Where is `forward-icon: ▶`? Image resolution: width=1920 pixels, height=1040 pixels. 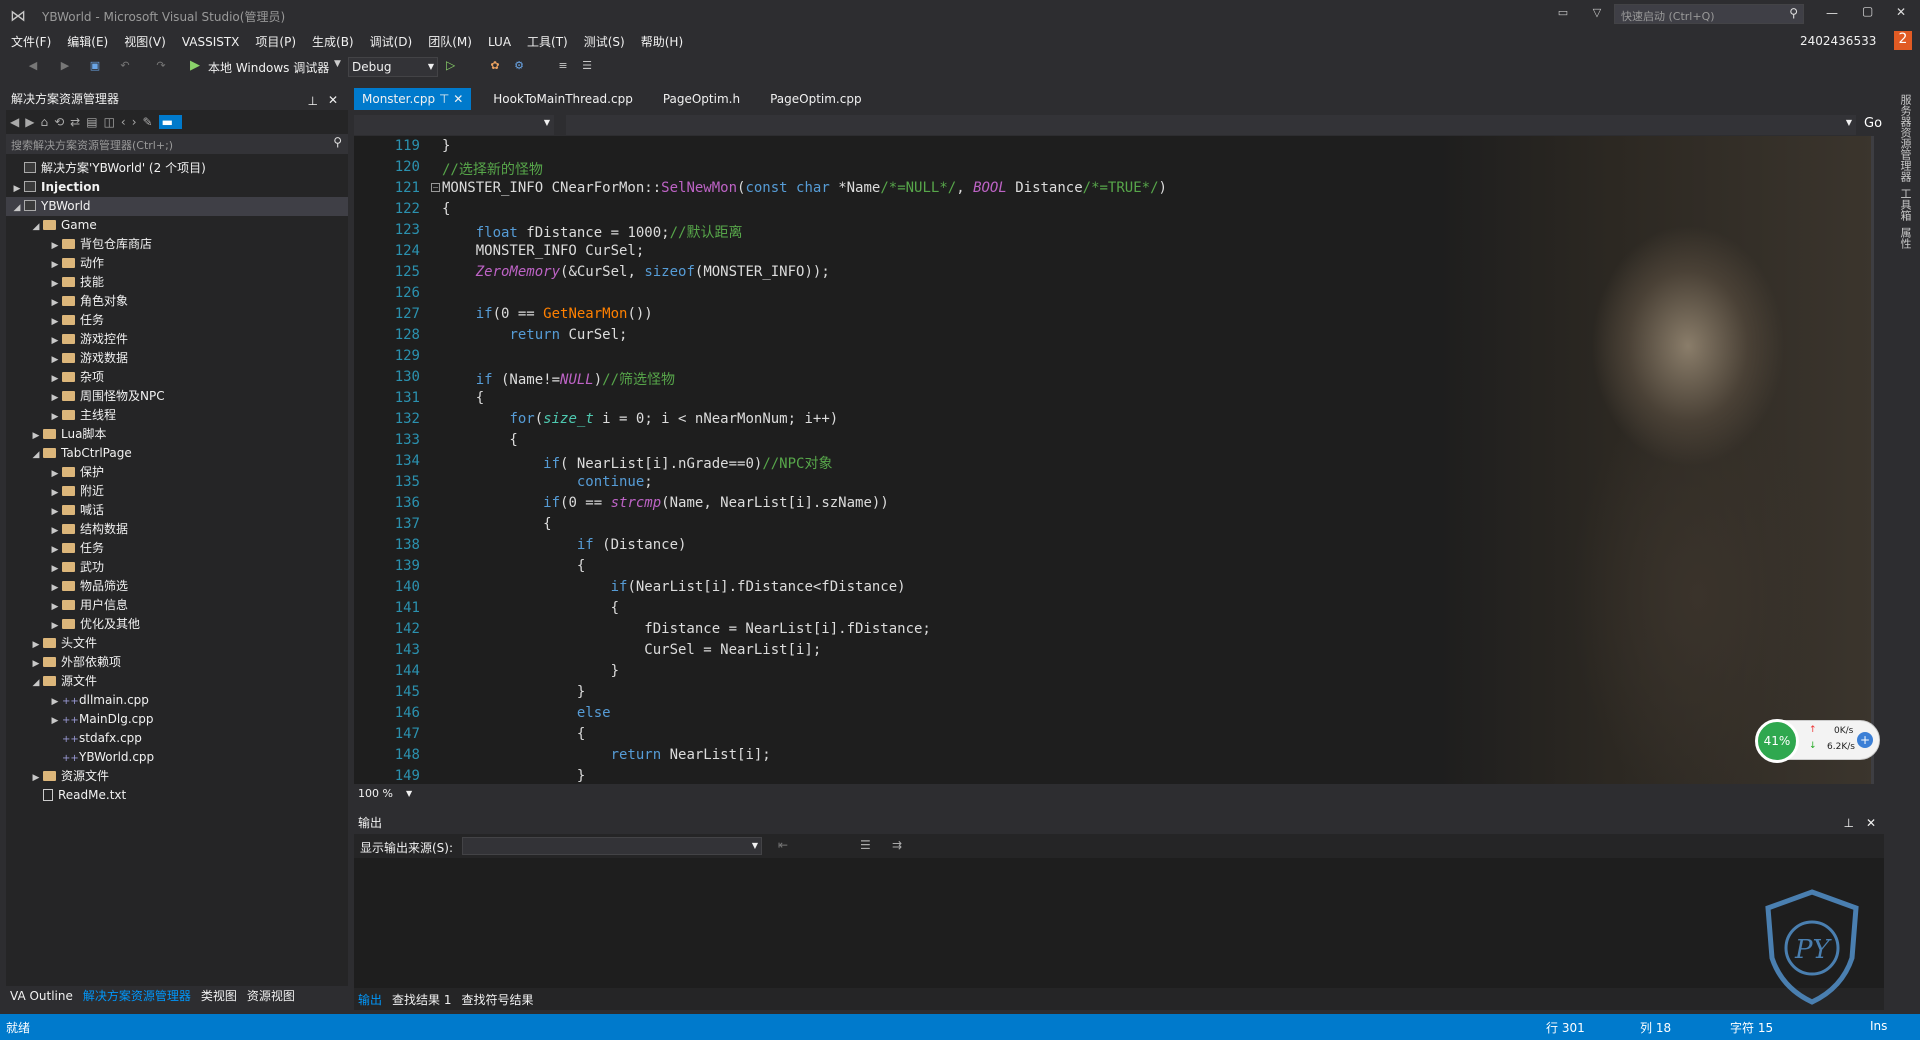
forward-icon: ▶ is located at coordinates (65, 66).